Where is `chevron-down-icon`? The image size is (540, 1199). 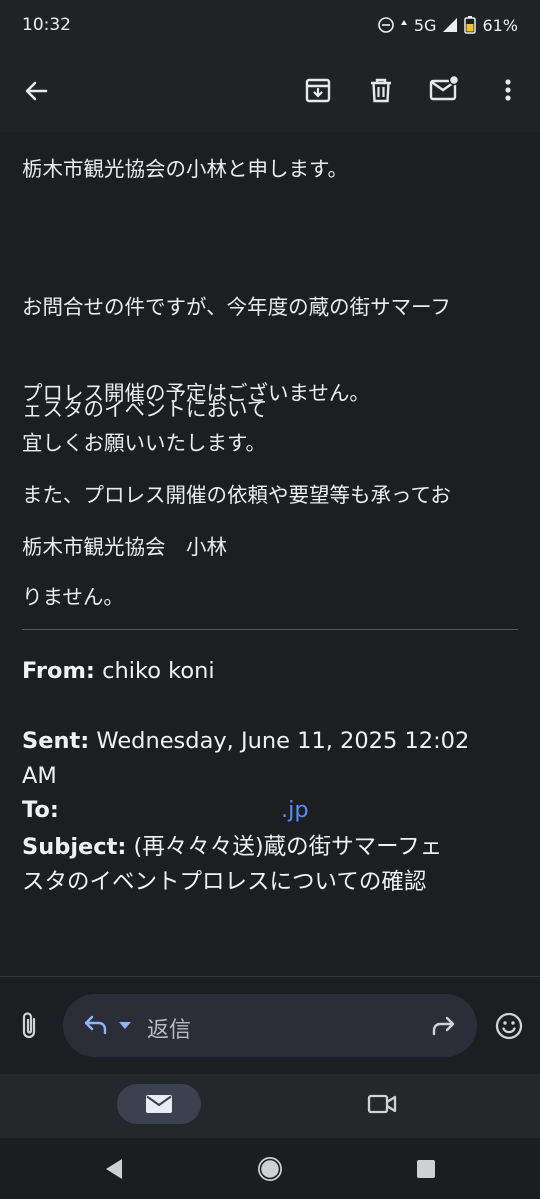
chevron-down-icon is located at coordinates (125, 1025).